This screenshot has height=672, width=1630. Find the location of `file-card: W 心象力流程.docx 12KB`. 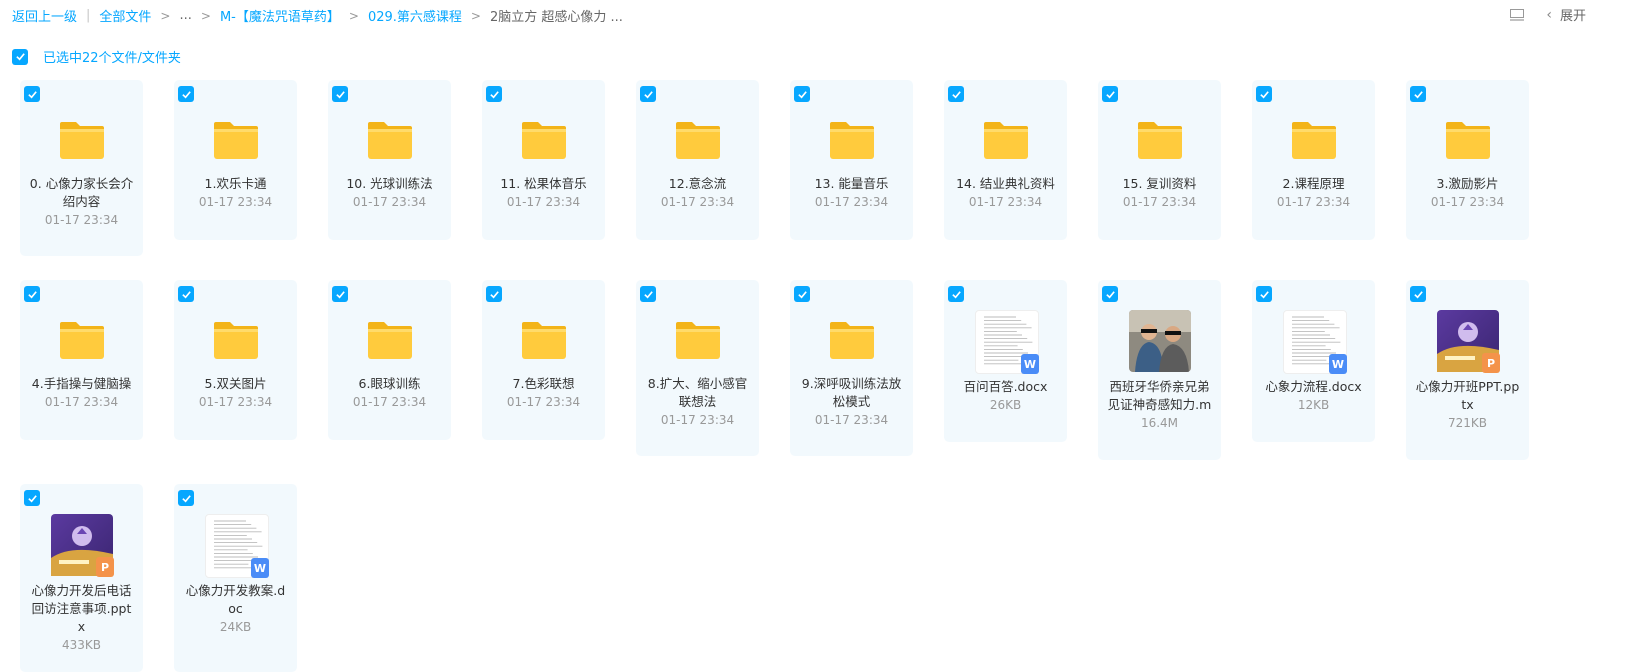

file-card: W 心象力流程.docx 12KB is located at coordinates (1313, 361).